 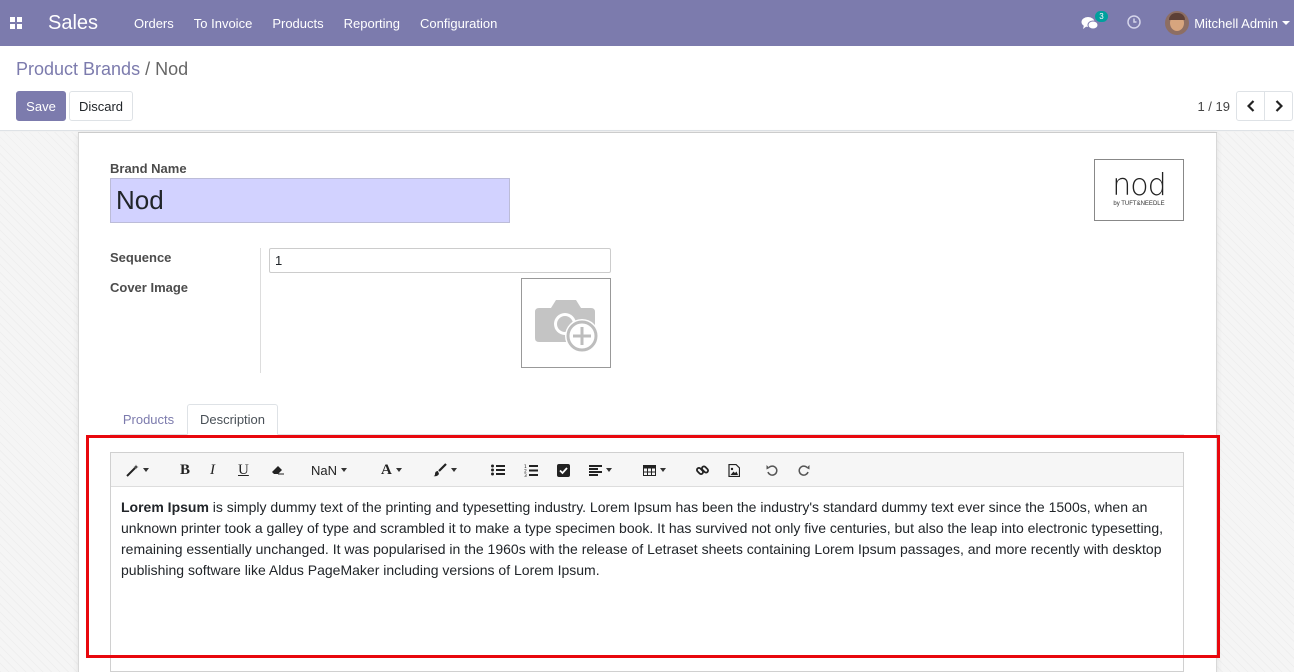 What do you see at coordinates (1134, 23) in the screenshot?
I see `activity-clock-icon` at bounding box center [1134, 23].